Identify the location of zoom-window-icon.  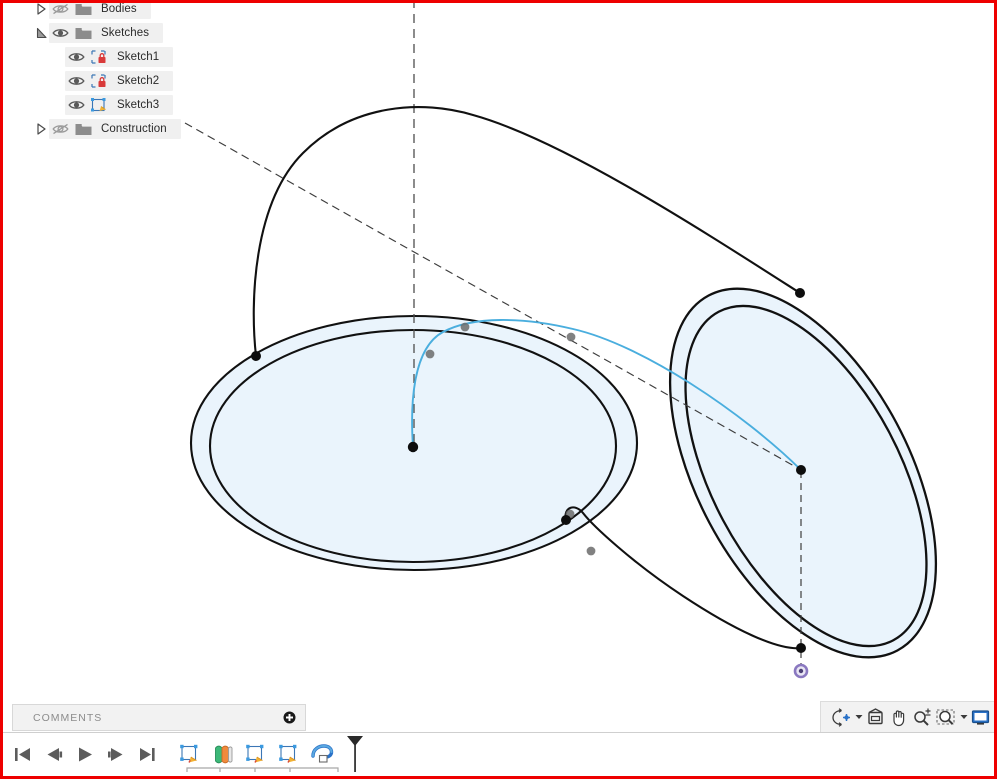
(946, 717).